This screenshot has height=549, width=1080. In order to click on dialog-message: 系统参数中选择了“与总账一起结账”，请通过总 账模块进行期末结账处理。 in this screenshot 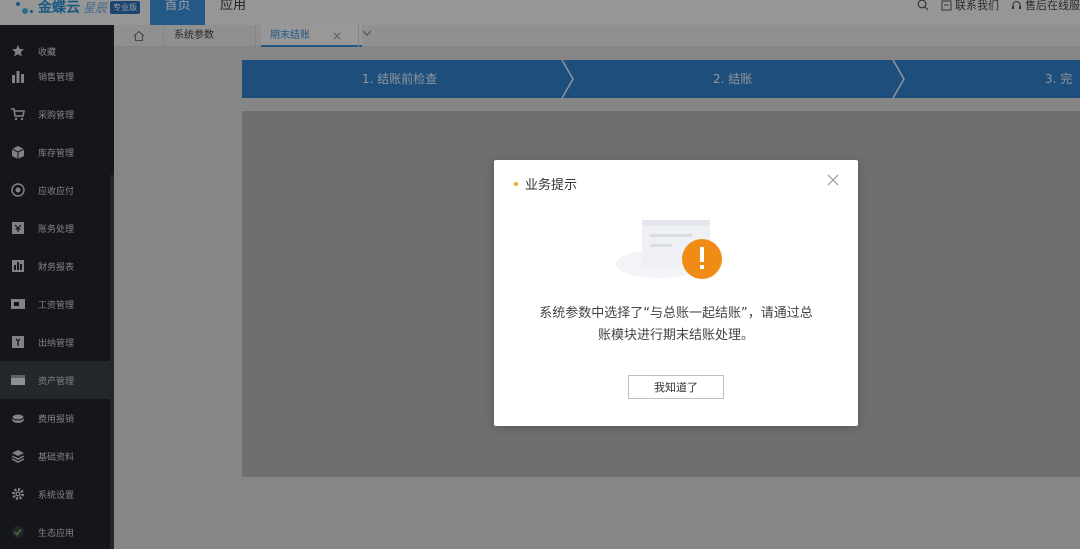, I will do `click(676, 325)`.